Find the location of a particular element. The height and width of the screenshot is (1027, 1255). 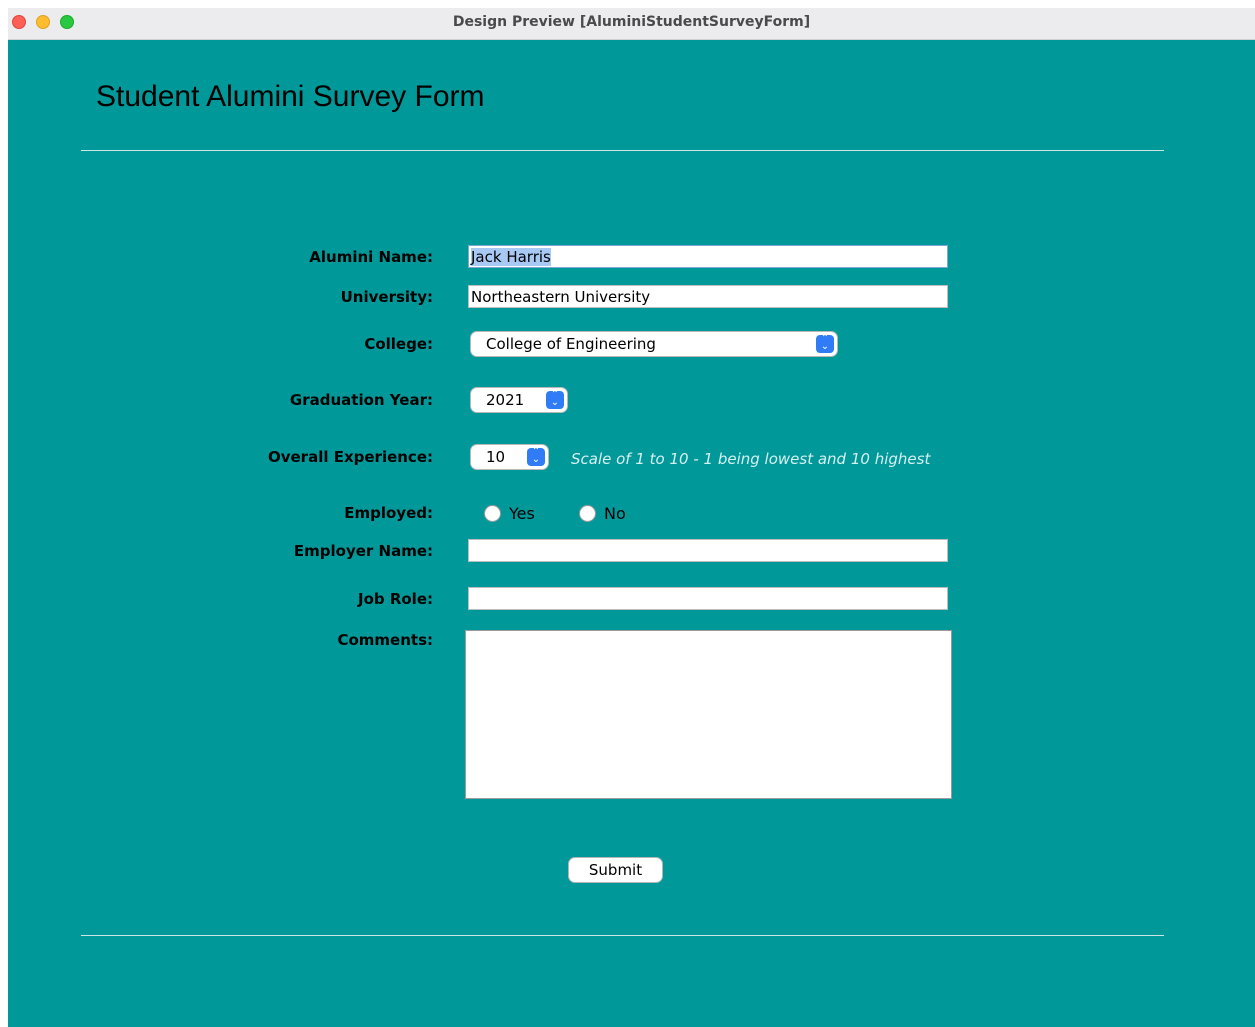

job-role-input is located at coordinates (708, 598).